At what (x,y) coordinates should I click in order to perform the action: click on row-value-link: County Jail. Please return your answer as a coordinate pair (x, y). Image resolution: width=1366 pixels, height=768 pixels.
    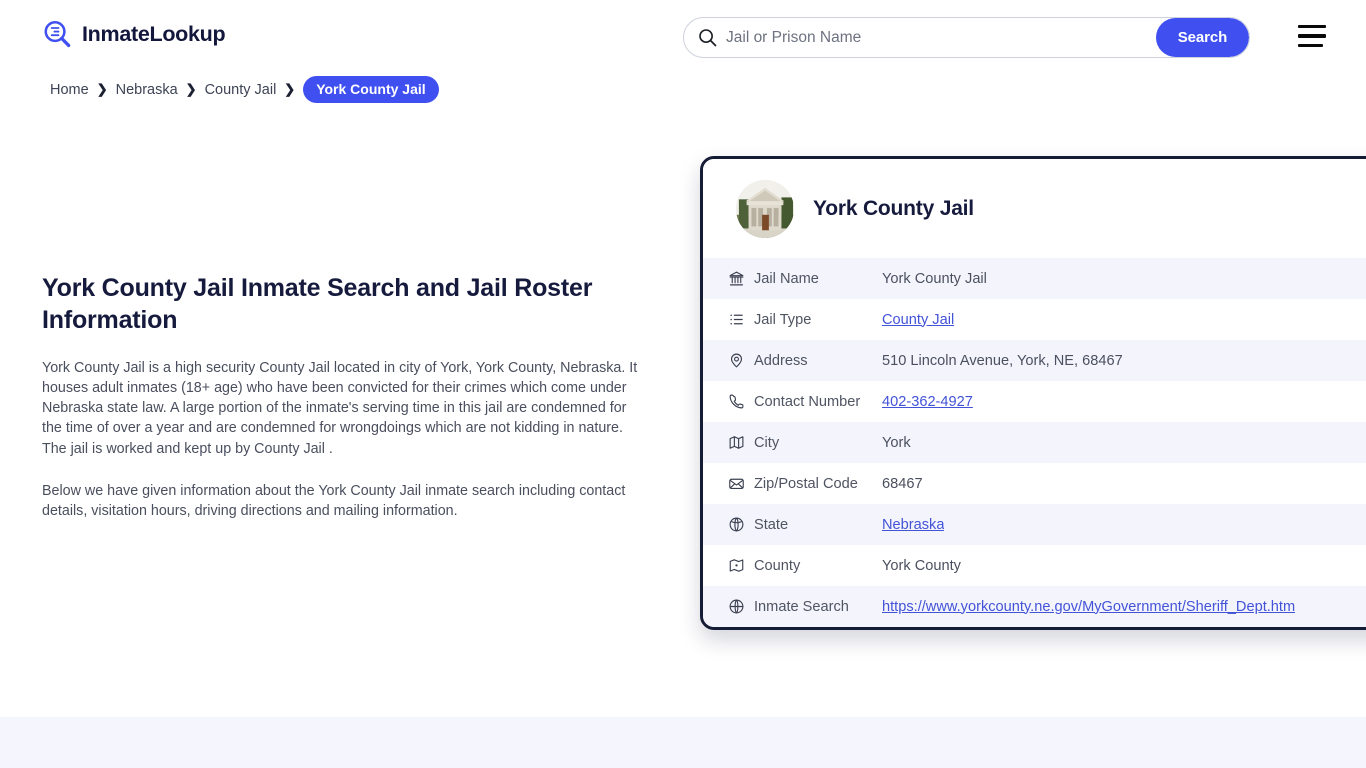
    Looking at the image, I should click on (918, 320).